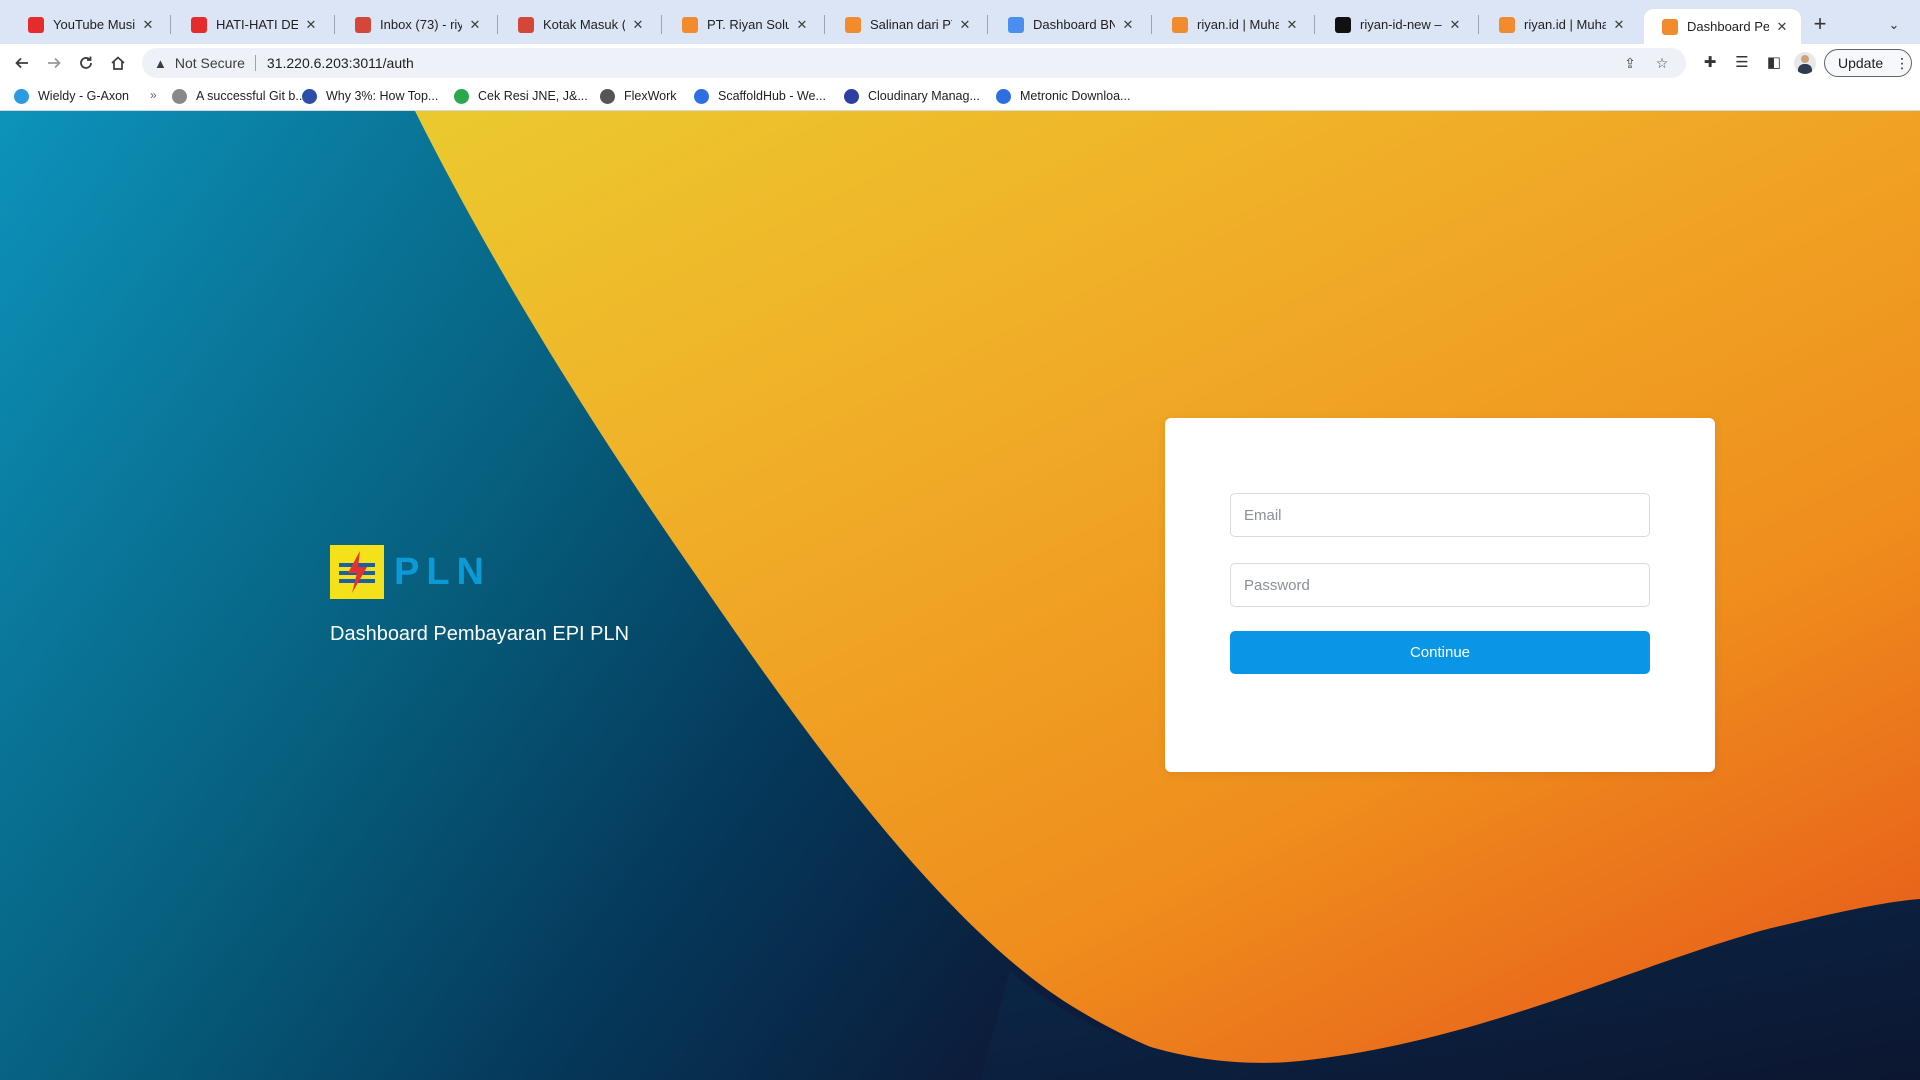 The width and height of the screenshot is (1920, 1080). I want to click on extensions-icon: ✚, so click(1710, 63).